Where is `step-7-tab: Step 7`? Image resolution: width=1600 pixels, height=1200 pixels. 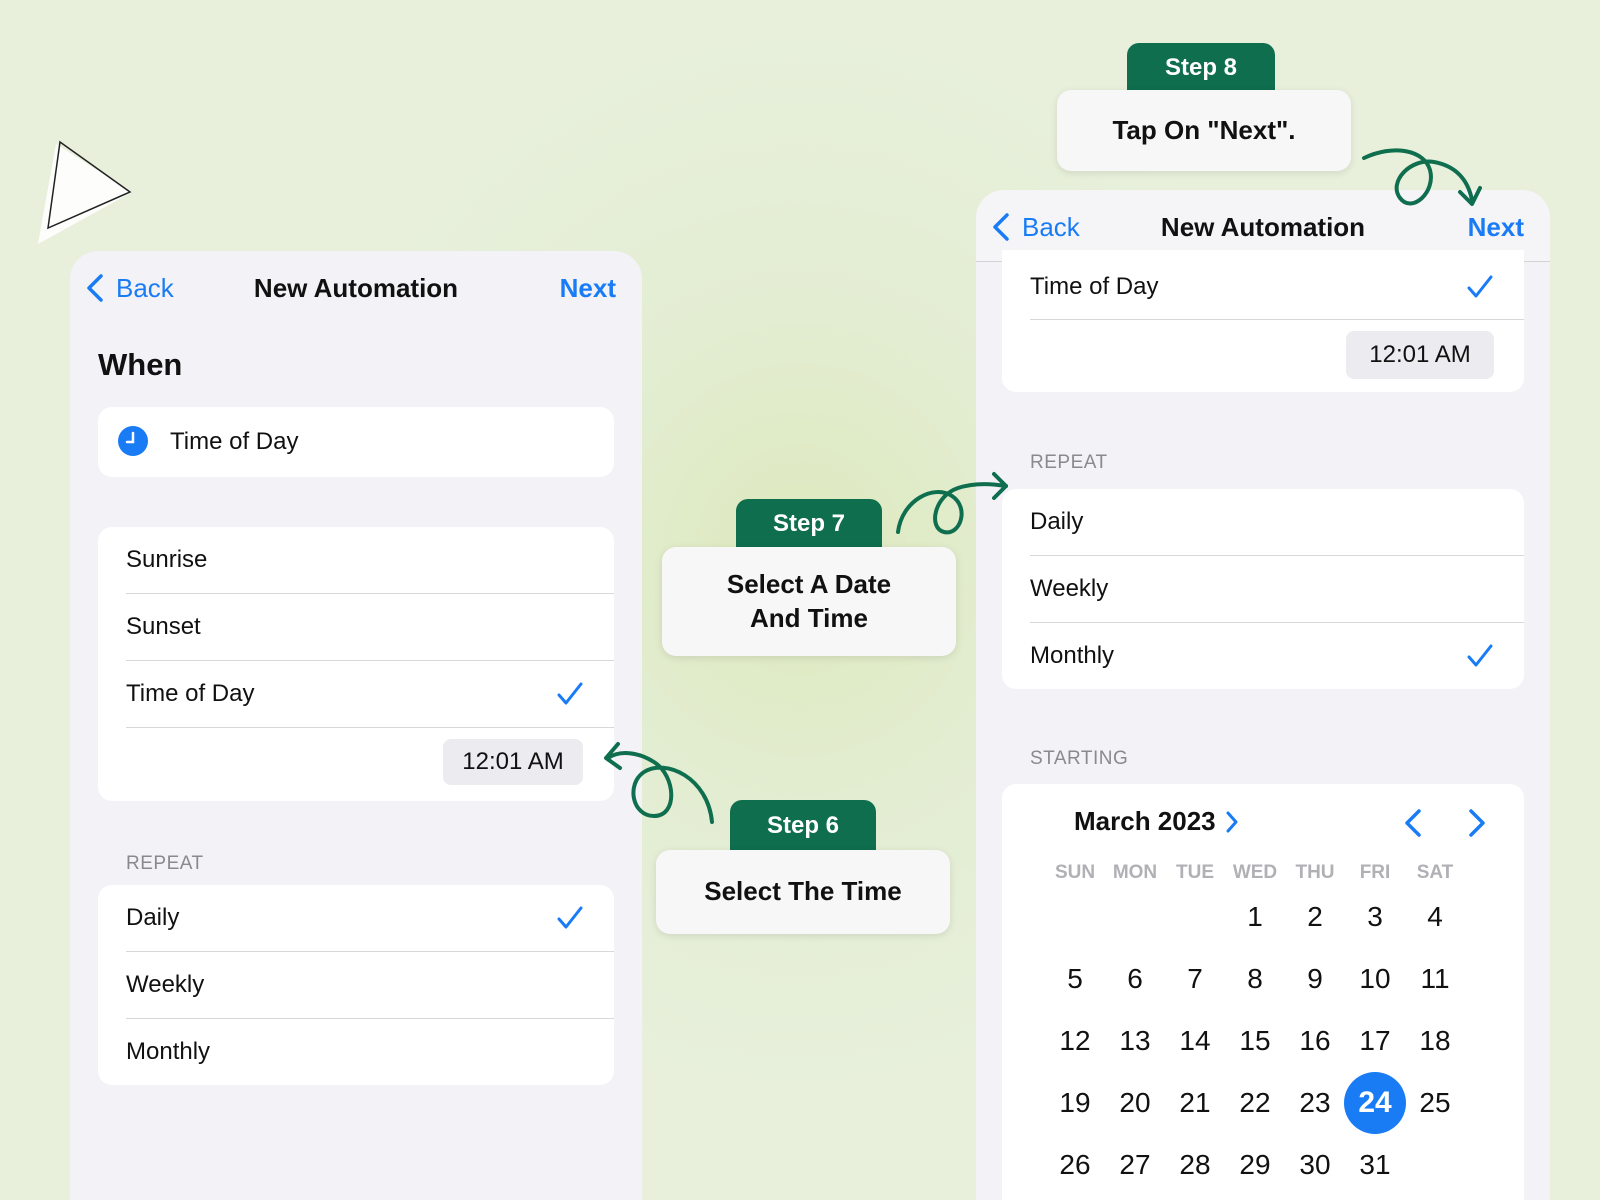
step-7-tab: Step 7 is located at coordinates (809, 524).